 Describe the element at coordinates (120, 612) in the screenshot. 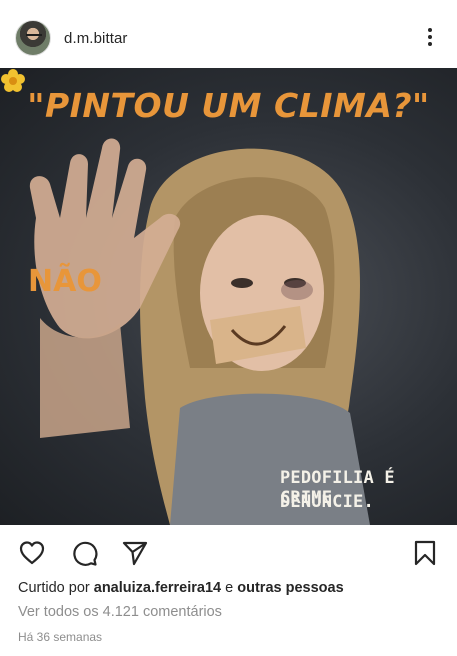

I see `view-comments-link: Ver todos os 4.121 comentários` at that location.